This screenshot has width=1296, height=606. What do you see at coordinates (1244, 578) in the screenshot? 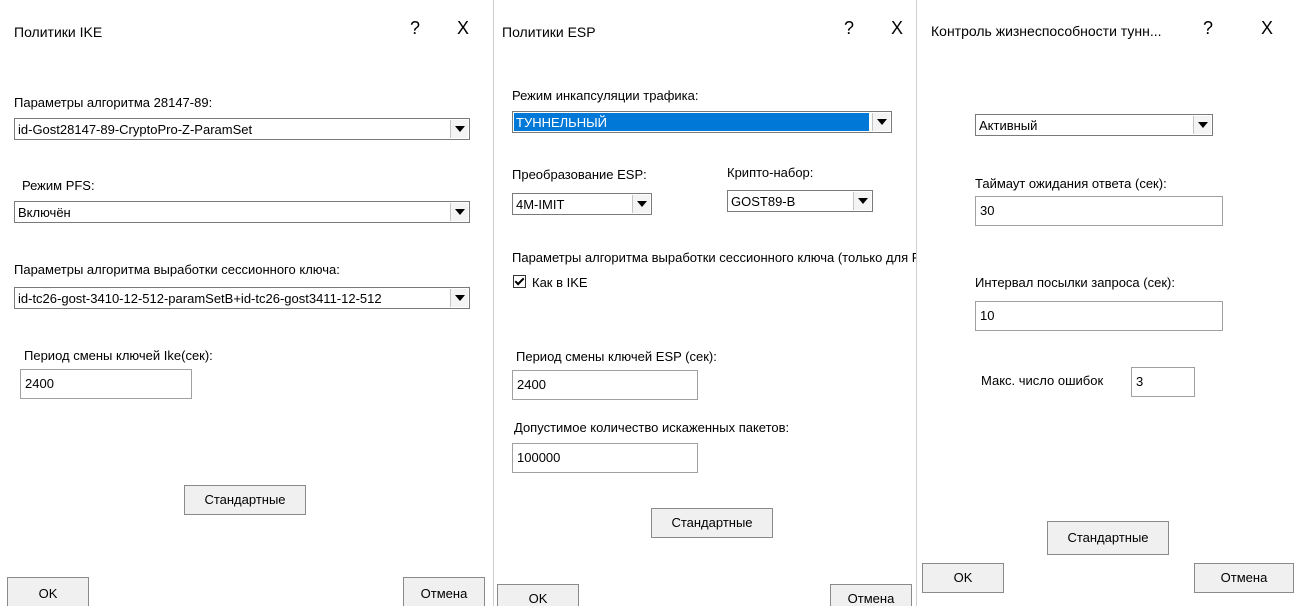
I see `dpd-cancel-button: Отмена` at bounding box center [1244, 578].